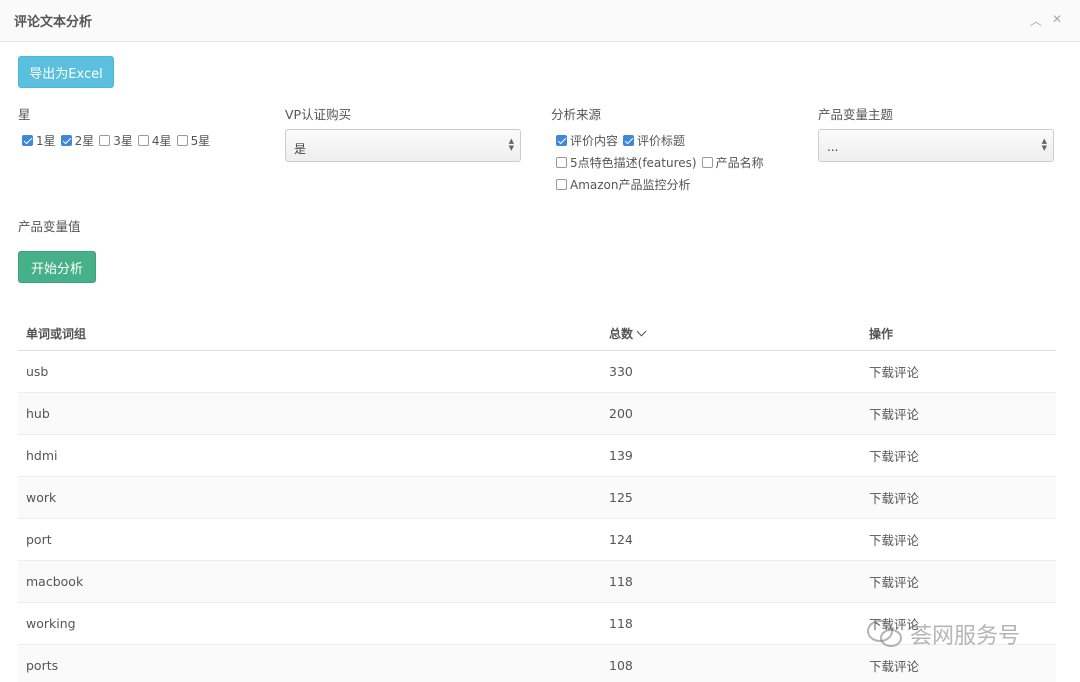 The image size is (1080, 682). What do you see at coordinates (309, 497) in the screenshot?
I see `cell-word: work` at bounding box center [309, 497].